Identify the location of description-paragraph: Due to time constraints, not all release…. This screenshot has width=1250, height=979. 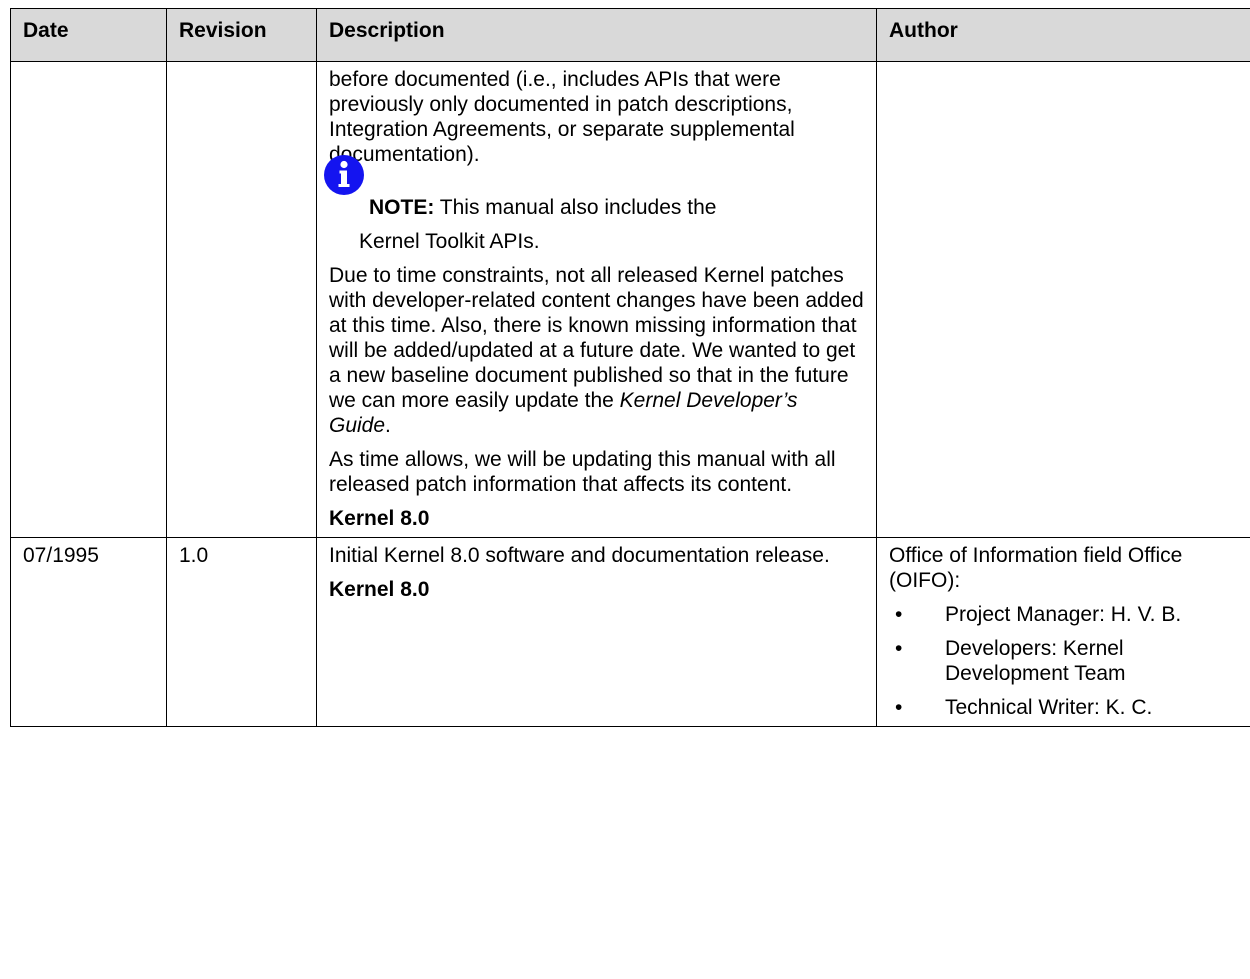
(596, 350).